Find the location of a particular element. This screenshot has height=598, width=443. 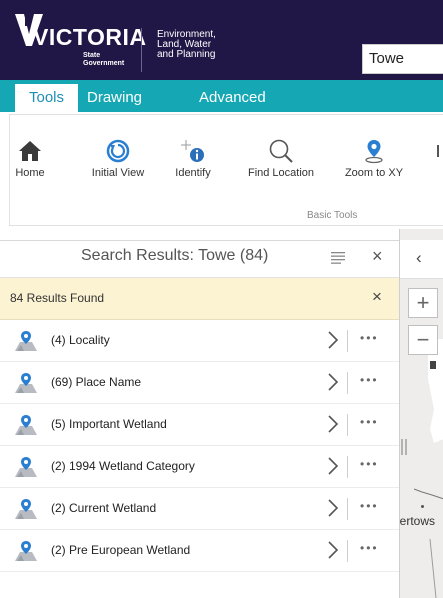

search-input is located at coordinates (403, 58).